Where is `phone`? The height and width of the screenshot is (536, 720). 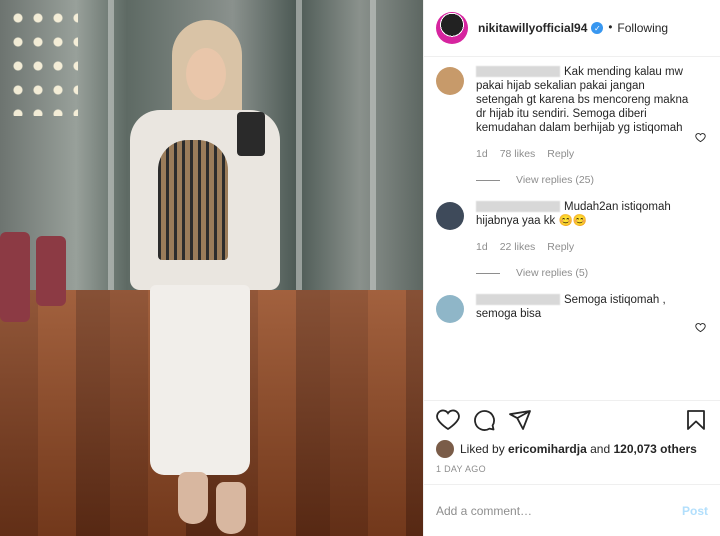 phone is located at coordinates (251, 134).